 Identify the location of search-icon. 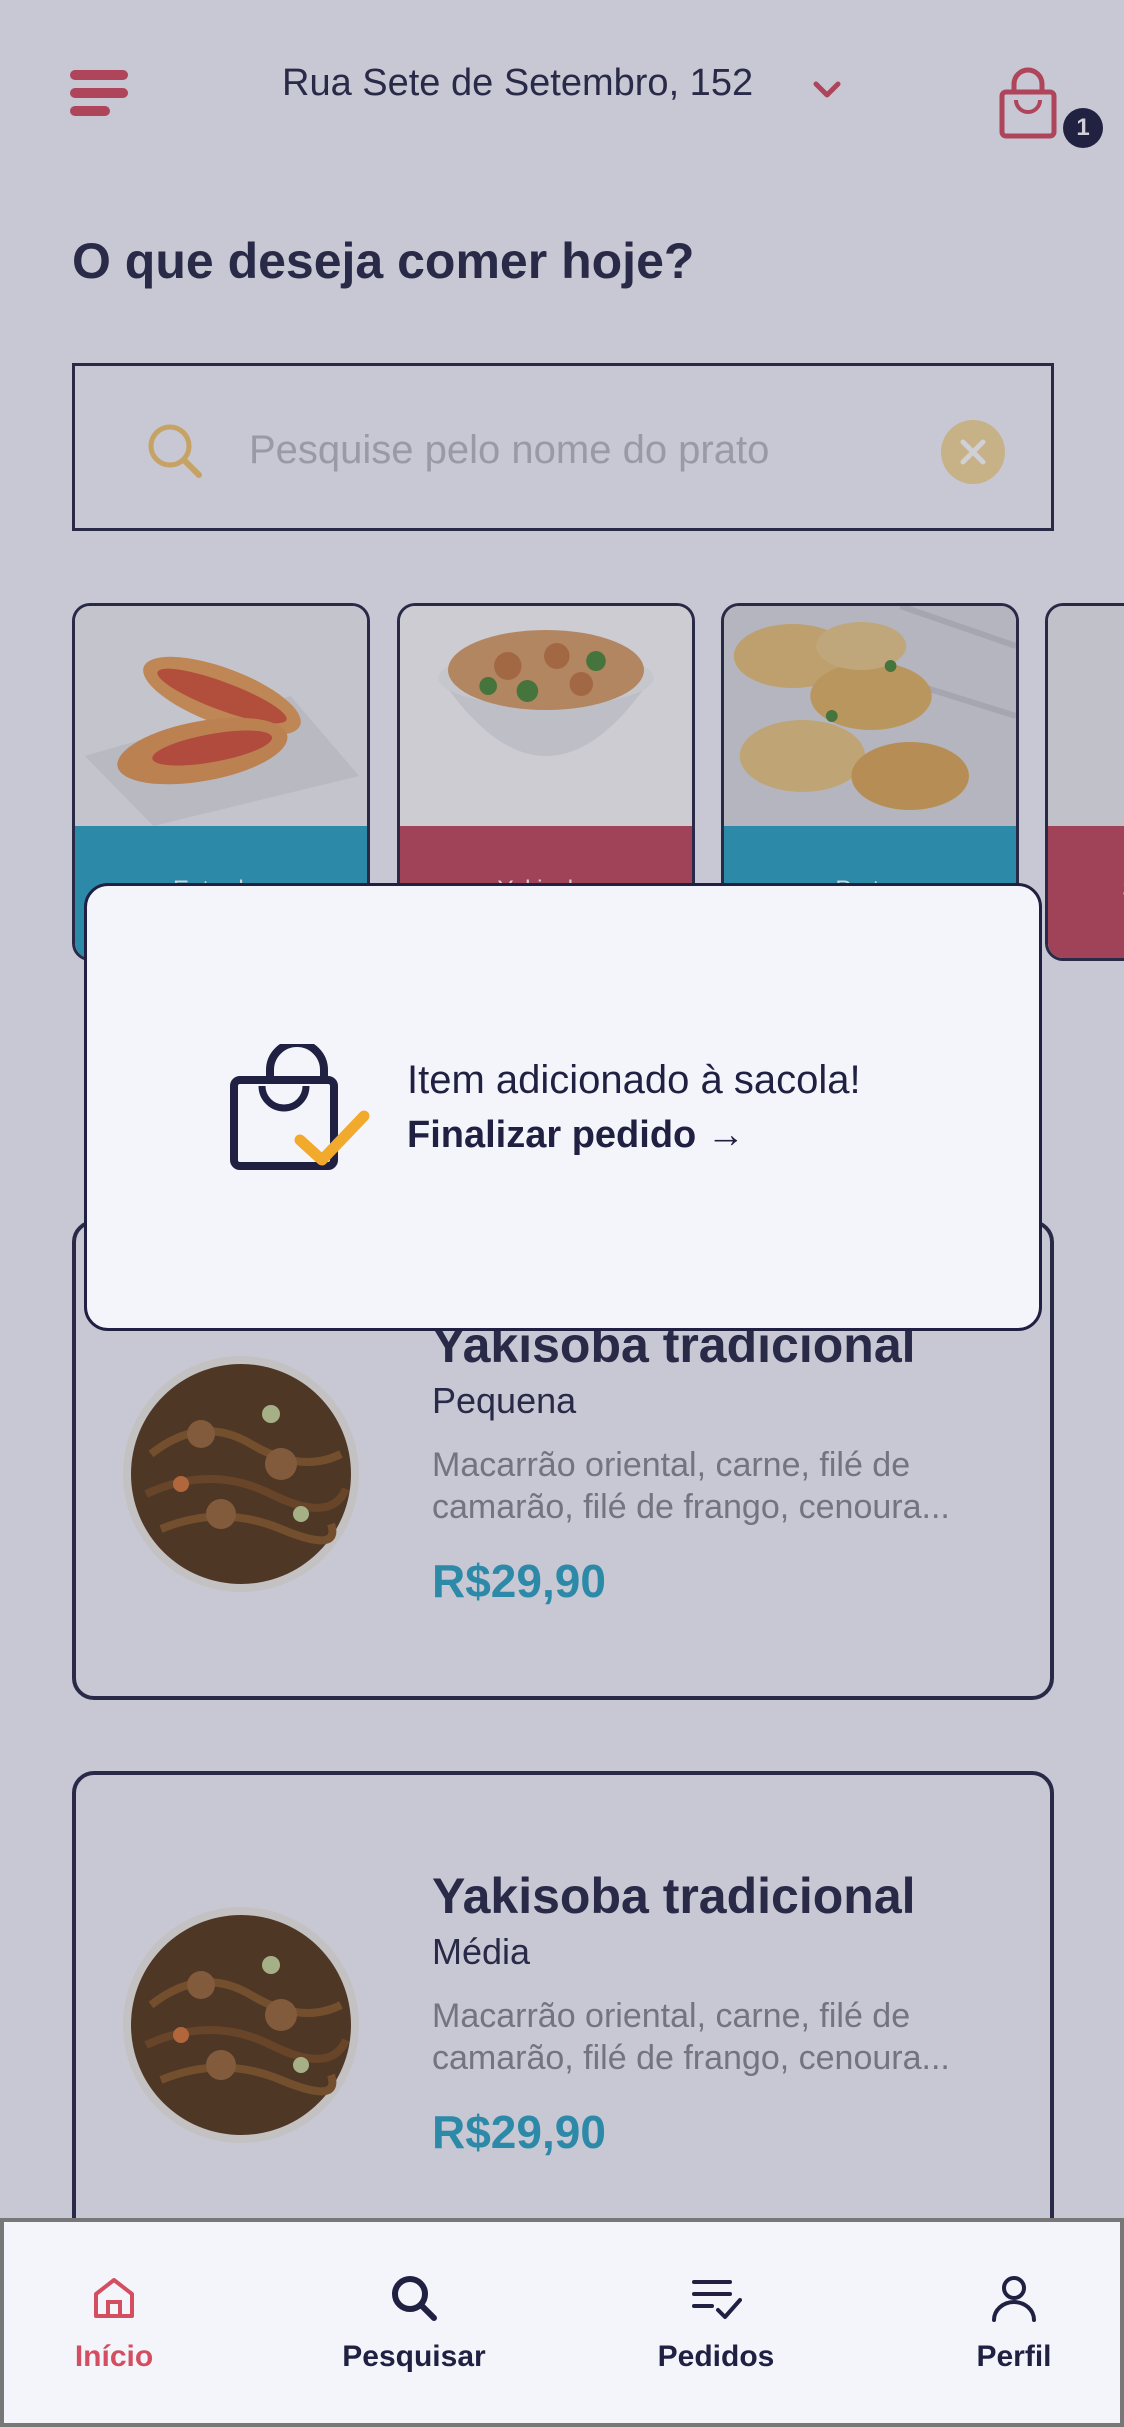
(414, 2298).